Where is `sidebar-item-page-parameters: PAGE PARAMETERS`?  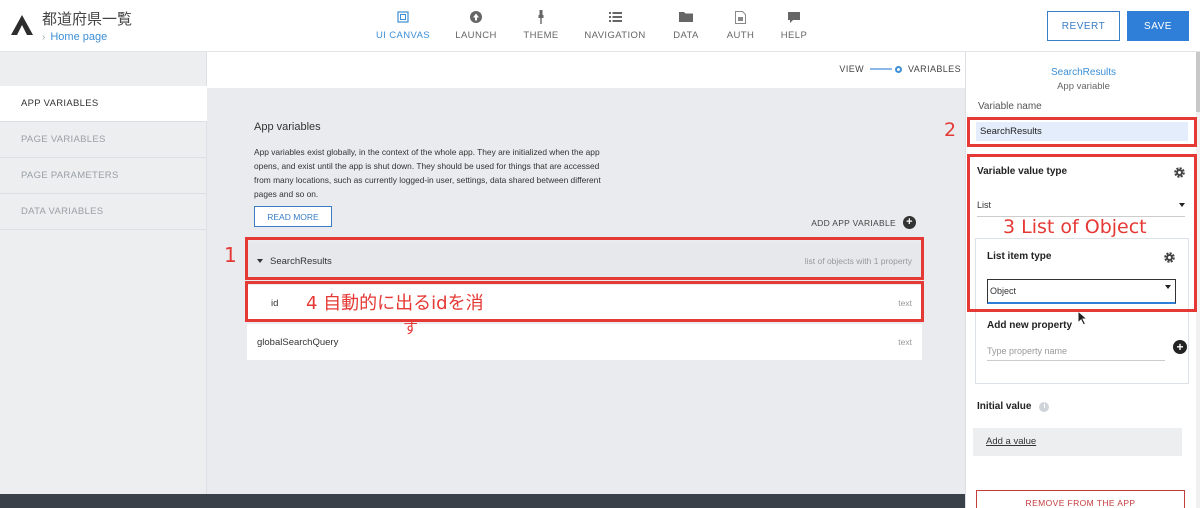
sidebar-item-page-parameters: PAGE PARAMETERS is located at coordinates (103, 176).